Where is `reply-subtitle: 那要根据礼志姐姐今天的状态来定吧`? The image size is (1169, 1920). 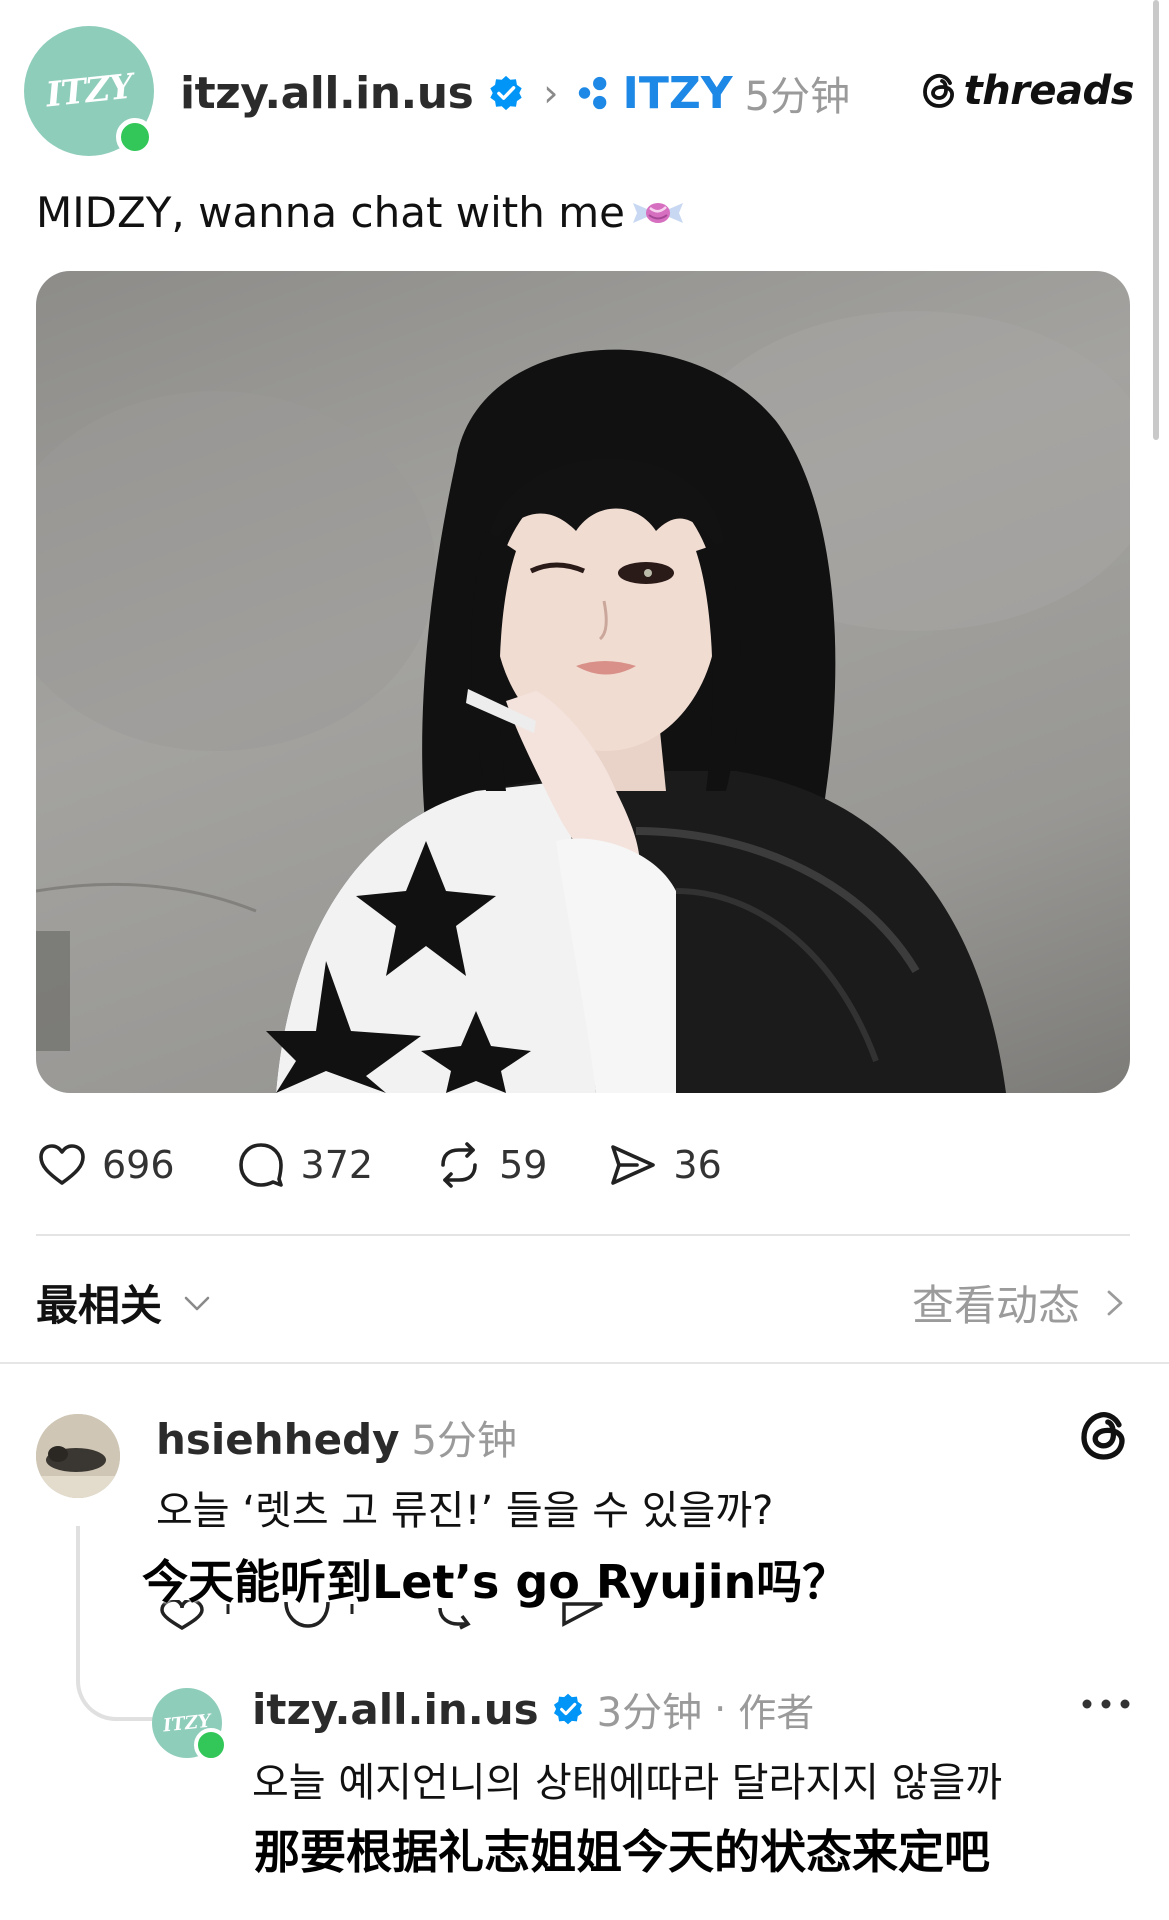 reply-subtitle: 那要根据礼志姐姐今天的状态来定吧 is located at coordinates (622, 1852).